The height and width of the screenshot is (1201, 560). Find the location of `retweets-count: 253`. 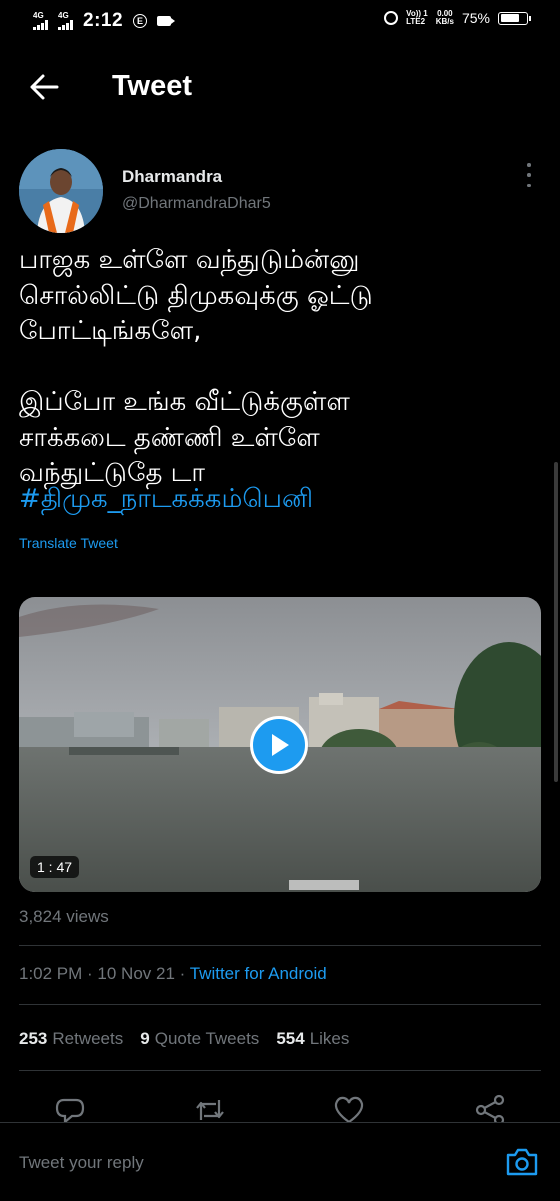

retweets-count: 253 is located at coordinates (33, 1038).